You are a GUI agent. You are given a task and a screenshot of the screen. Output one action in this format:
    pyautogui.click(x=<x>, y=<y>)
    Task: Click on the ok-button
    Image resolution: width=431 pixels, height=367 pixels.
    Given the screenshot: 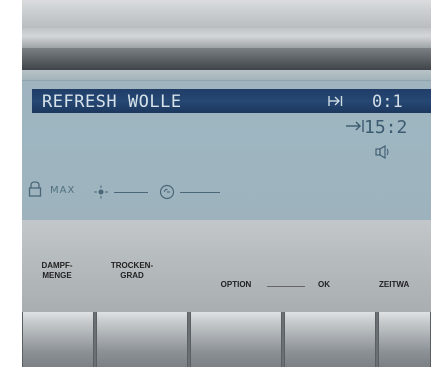 What is the action you would take?
    pyautogui.click(x=330, y=339)
    